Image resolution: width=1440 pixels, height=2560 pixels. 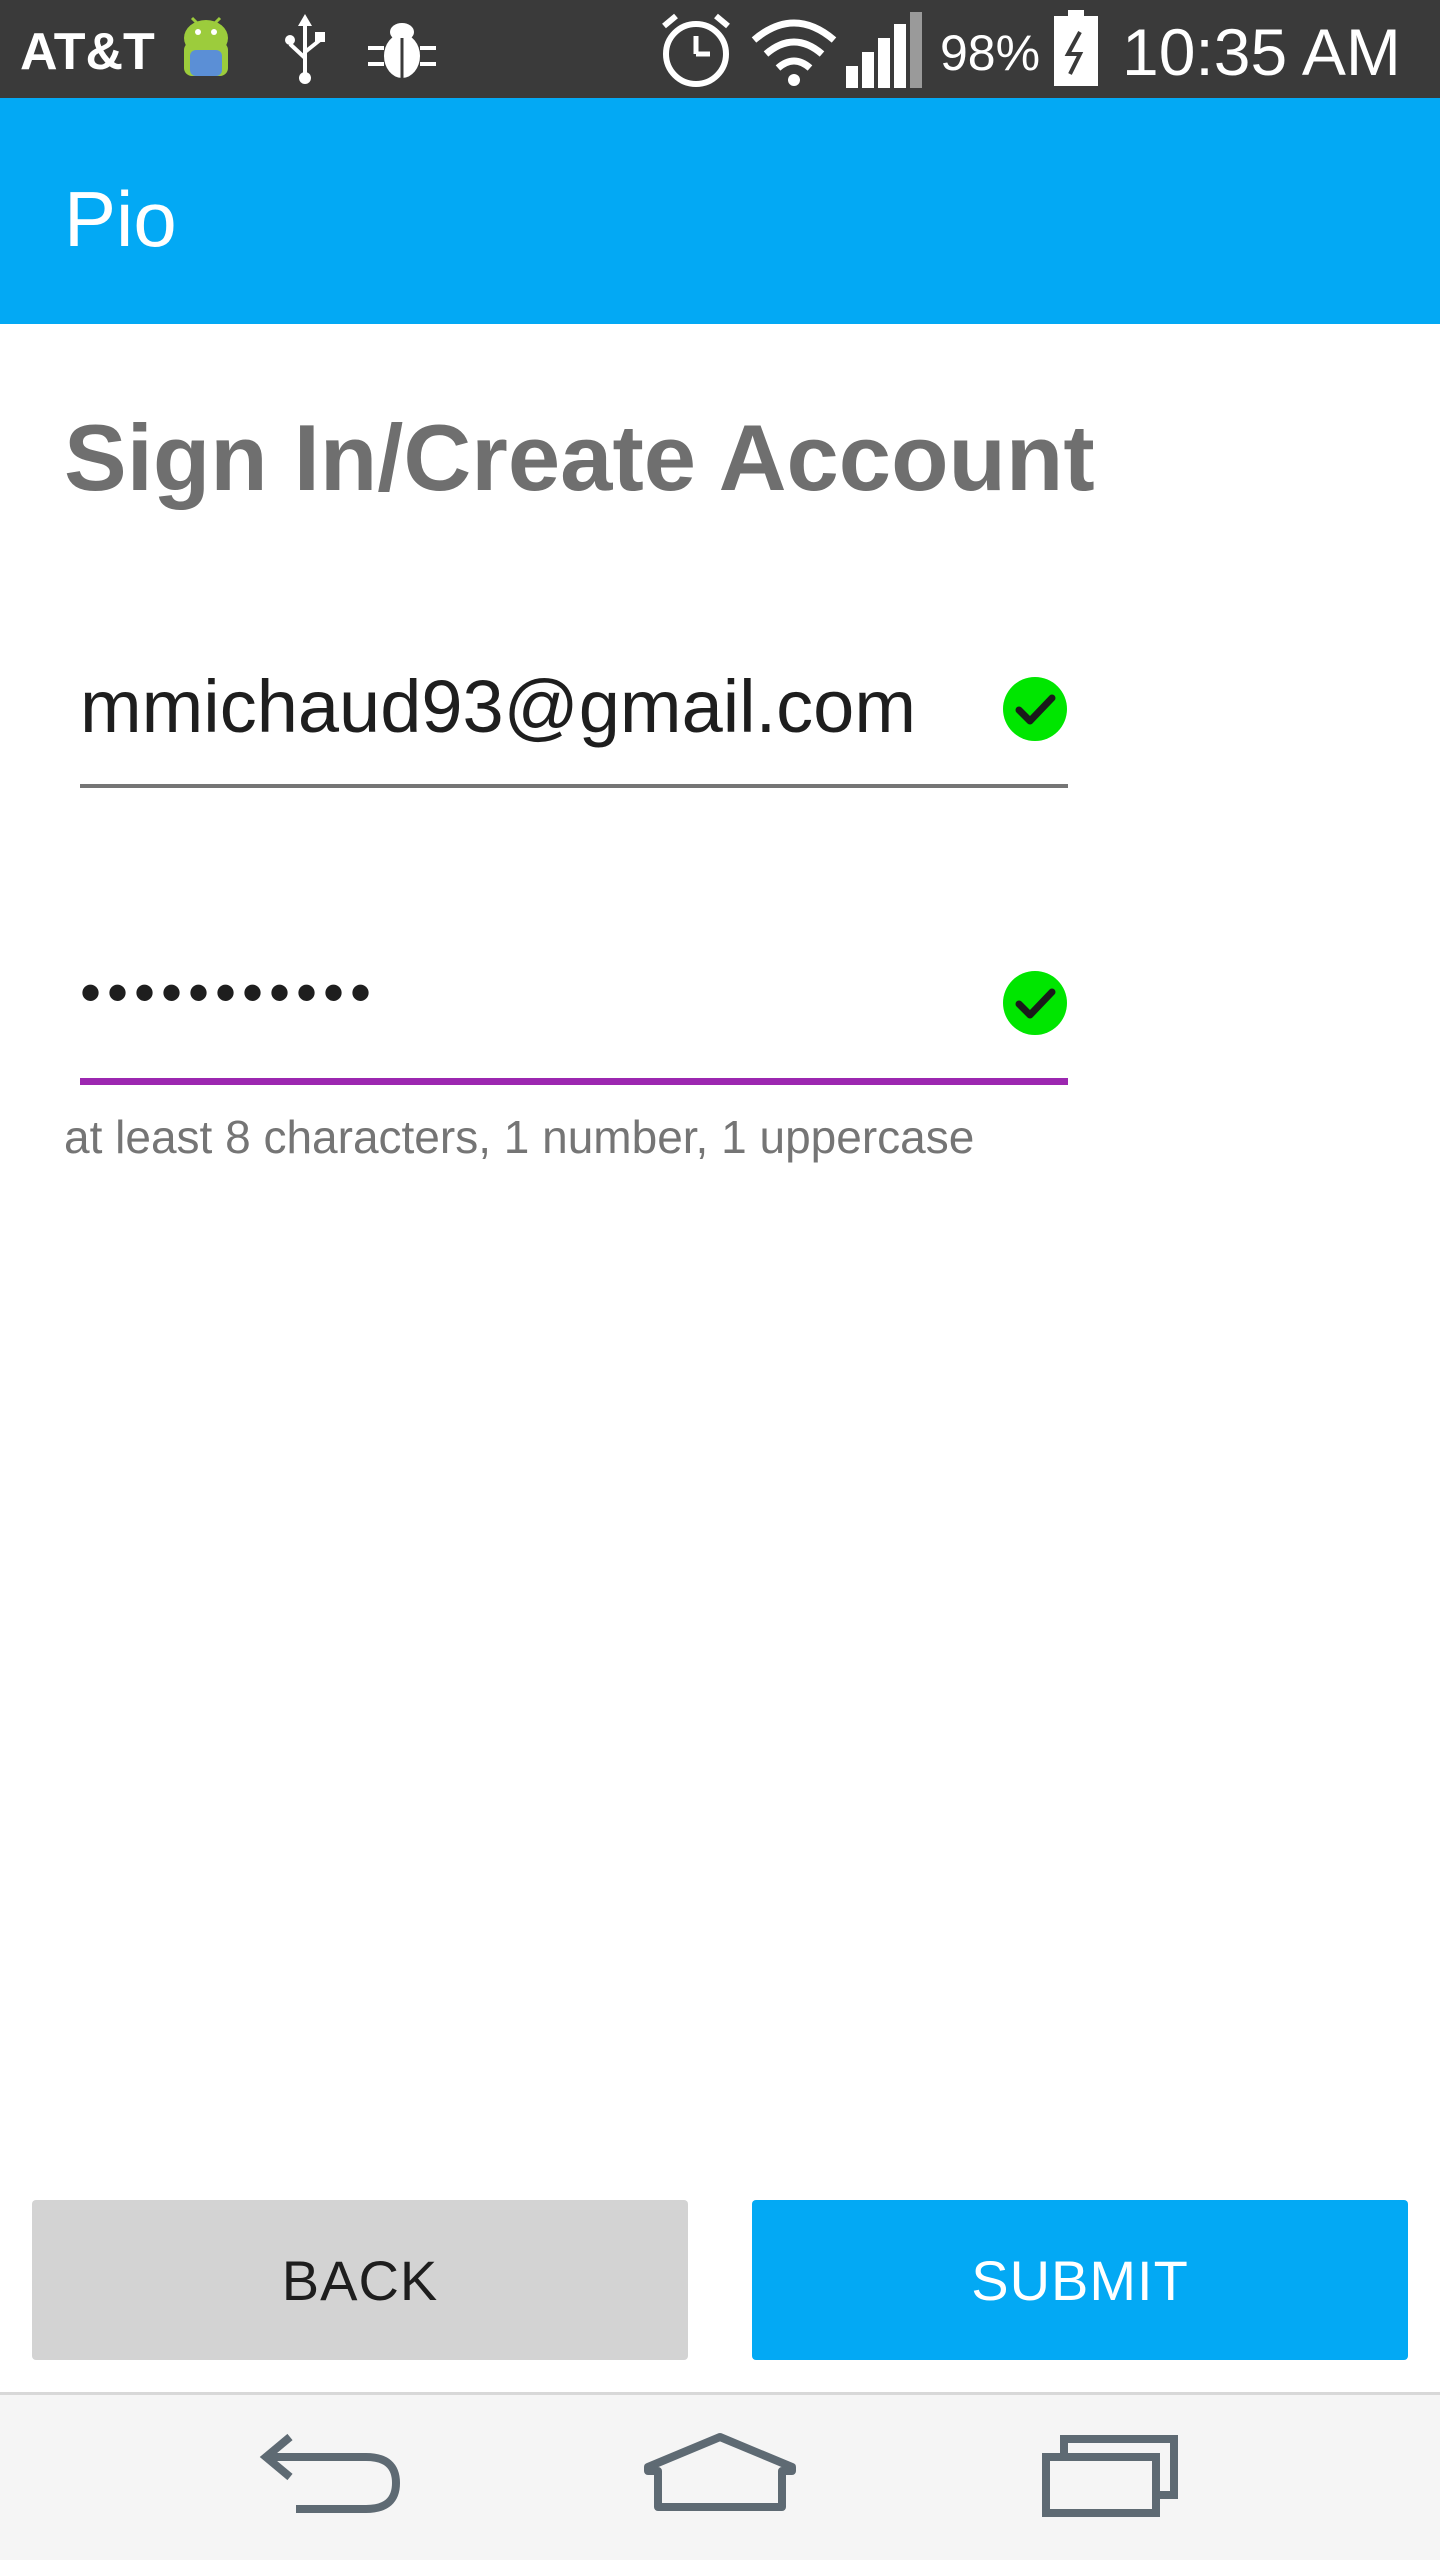 I want to click on battery-charging-icon, so click(x=1076, y=51).